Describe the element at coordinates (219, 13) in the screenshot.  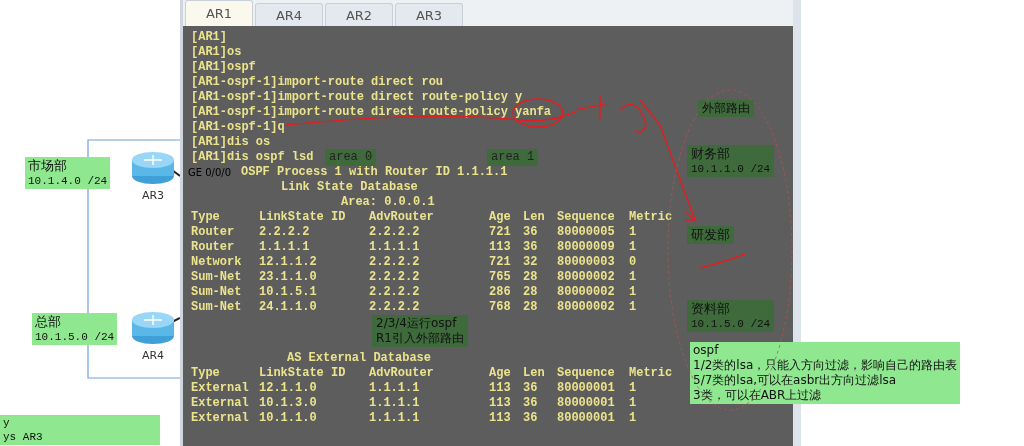
I see `device-tab: AR1` at that location.